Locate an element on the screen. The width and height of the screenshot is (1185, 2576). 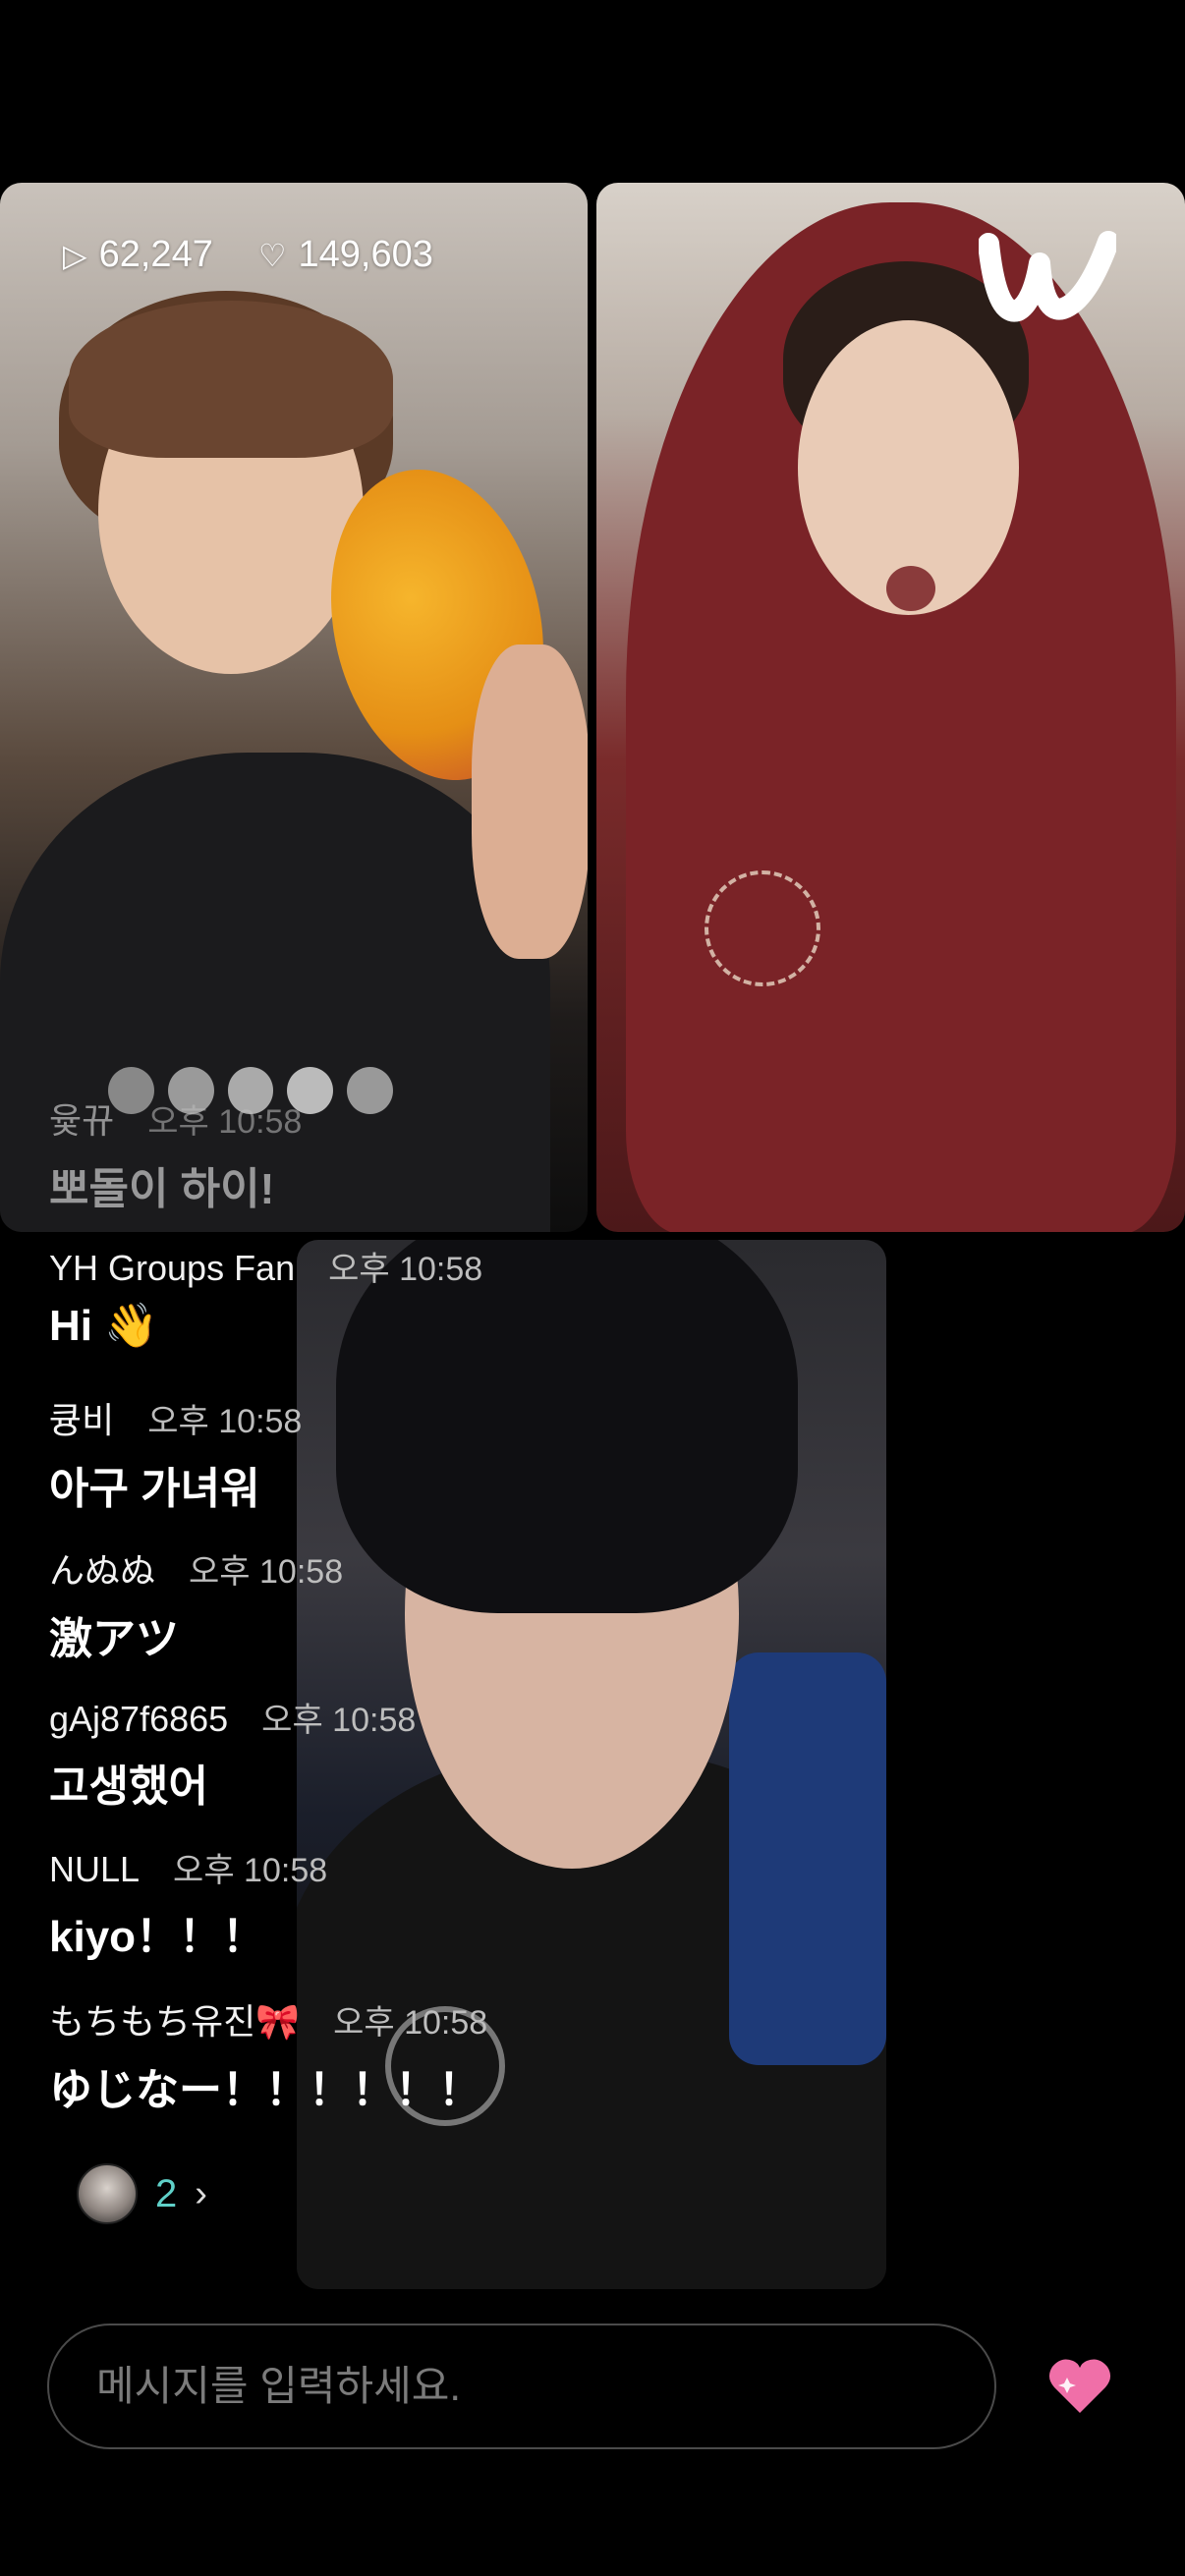
chat-text: 고생했어 is located at coordinates (129, 1787).